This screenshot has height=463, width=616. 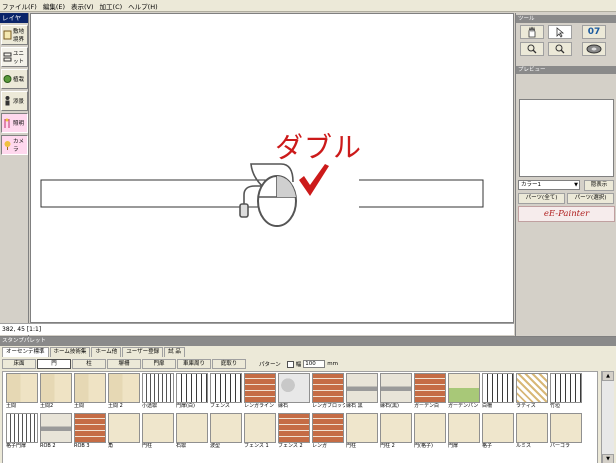 I want to click on stamp-item: 縁石 黒, so click(x=362, y=391).